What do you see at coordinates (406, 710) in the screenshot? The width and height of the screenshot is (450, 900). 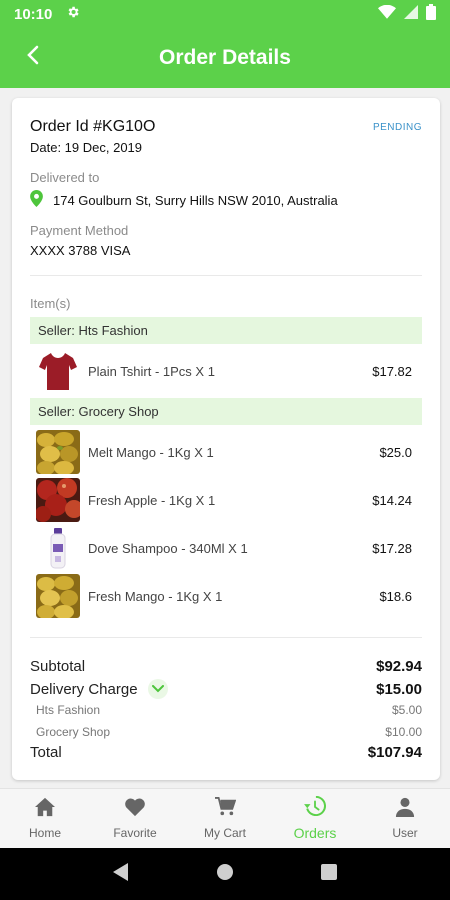 I see `breakdown-value: $5.00` at bounding box center [406, 710].